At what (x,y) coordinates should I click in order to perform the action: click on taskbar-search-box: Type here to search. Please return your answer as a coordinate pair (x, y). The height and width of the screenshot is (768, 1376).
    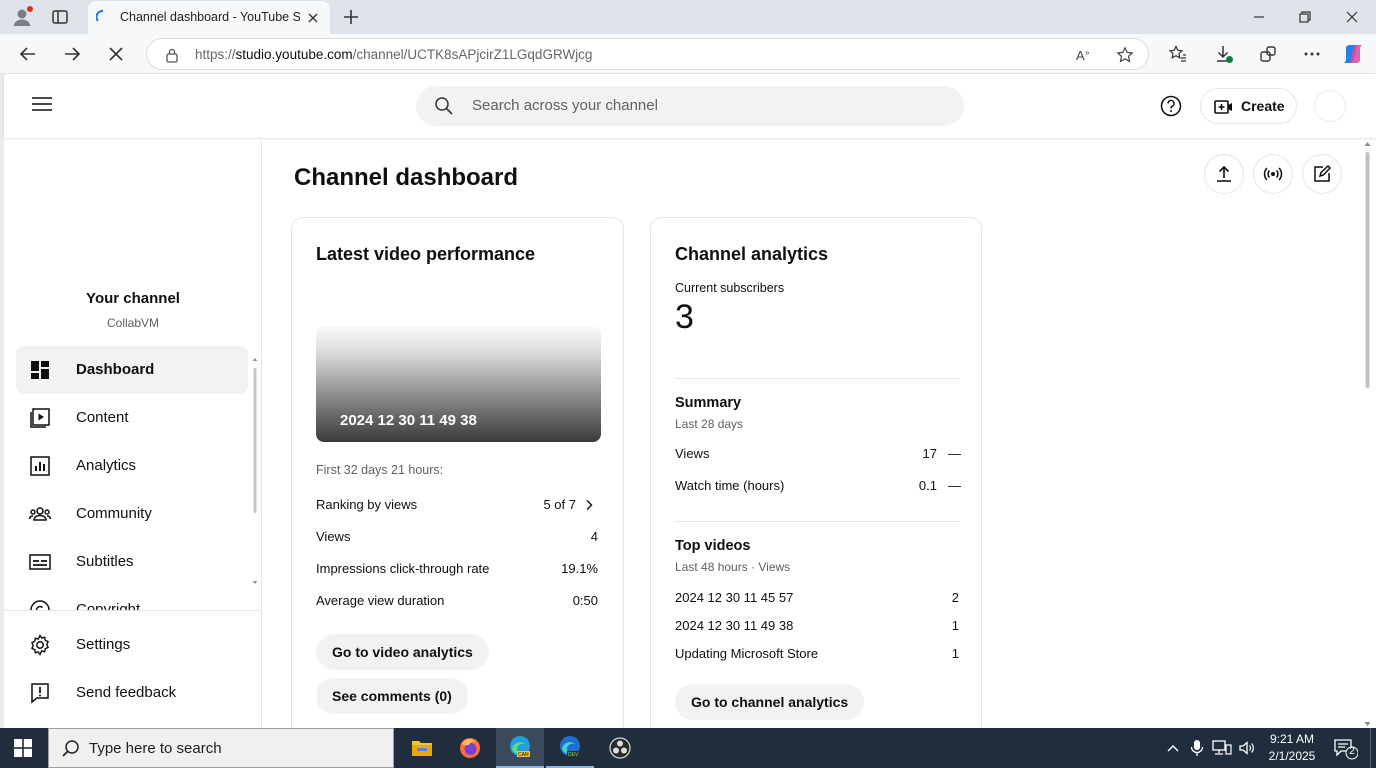
    Looking at the image, I should click on (221, 748).